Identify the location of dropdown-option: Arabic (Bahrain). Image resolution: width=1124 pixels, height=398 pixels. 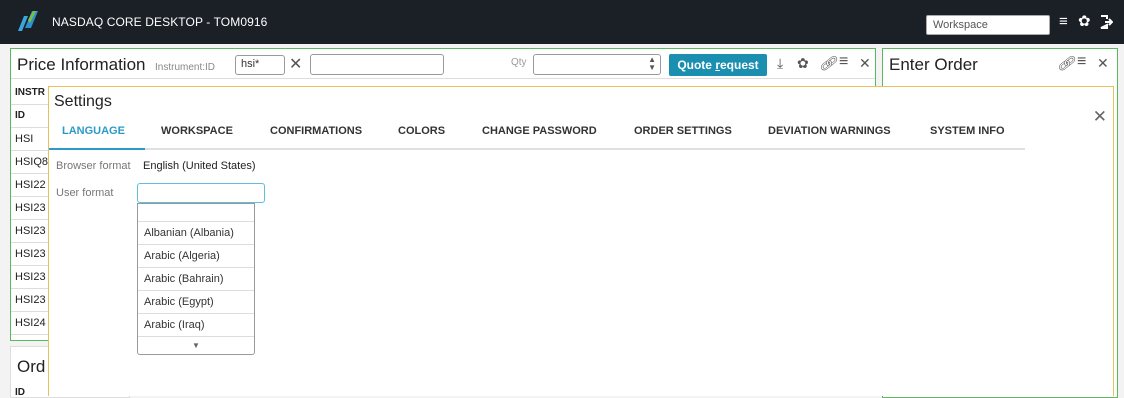
(196, 279).